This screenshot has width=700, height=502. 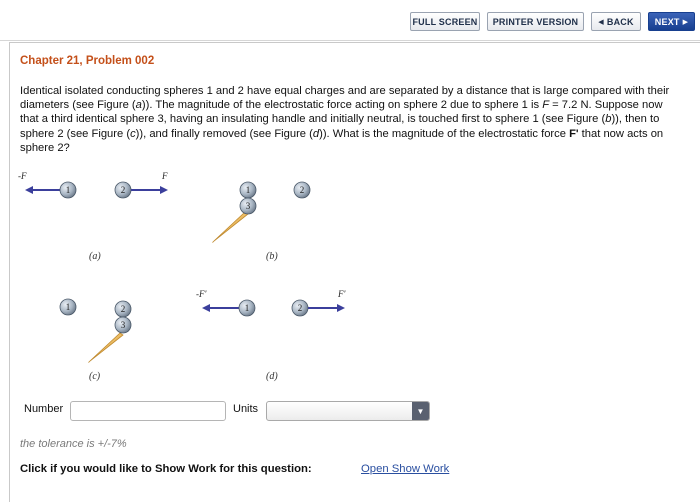 What do you see at coordinates (326, 308) in the screenshot?
I see `force-arrow-f-prime` at bounding box center [326, 308].